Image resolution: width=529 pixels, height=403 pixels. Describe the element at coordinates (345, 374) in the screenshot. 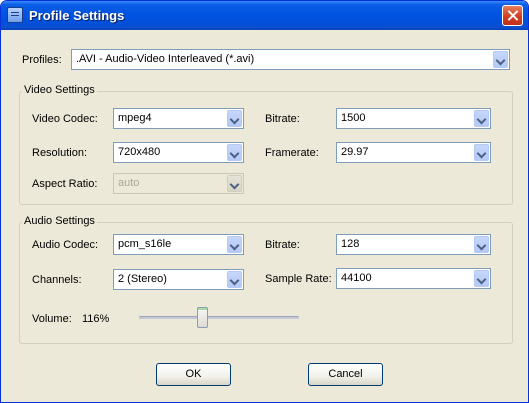

I see `cancel-button: Cancel` at that location.